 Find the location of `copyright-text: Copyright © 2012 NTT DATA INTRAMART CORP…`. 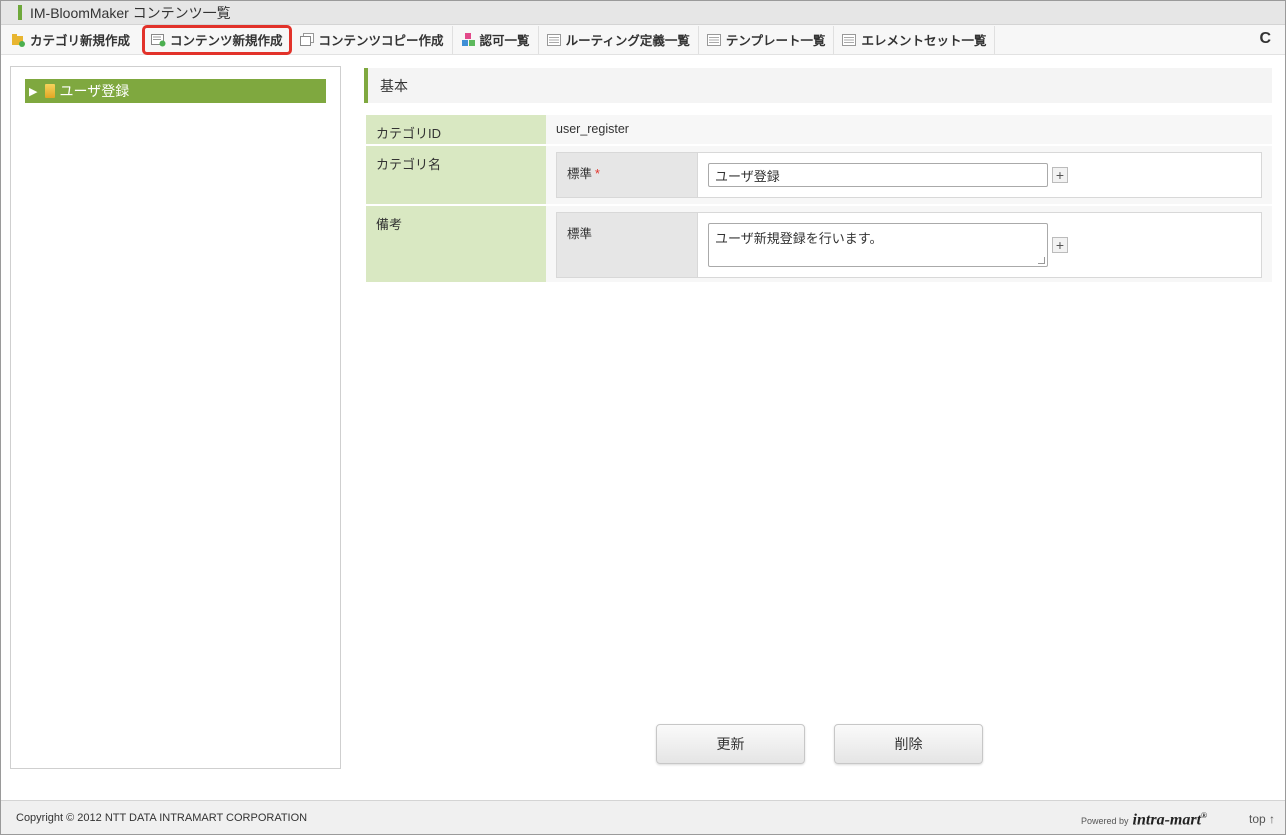

copyright-text: Copyright © 2012 NTT DATA INTRAMART CORP… is located at coordinates (162, 817).